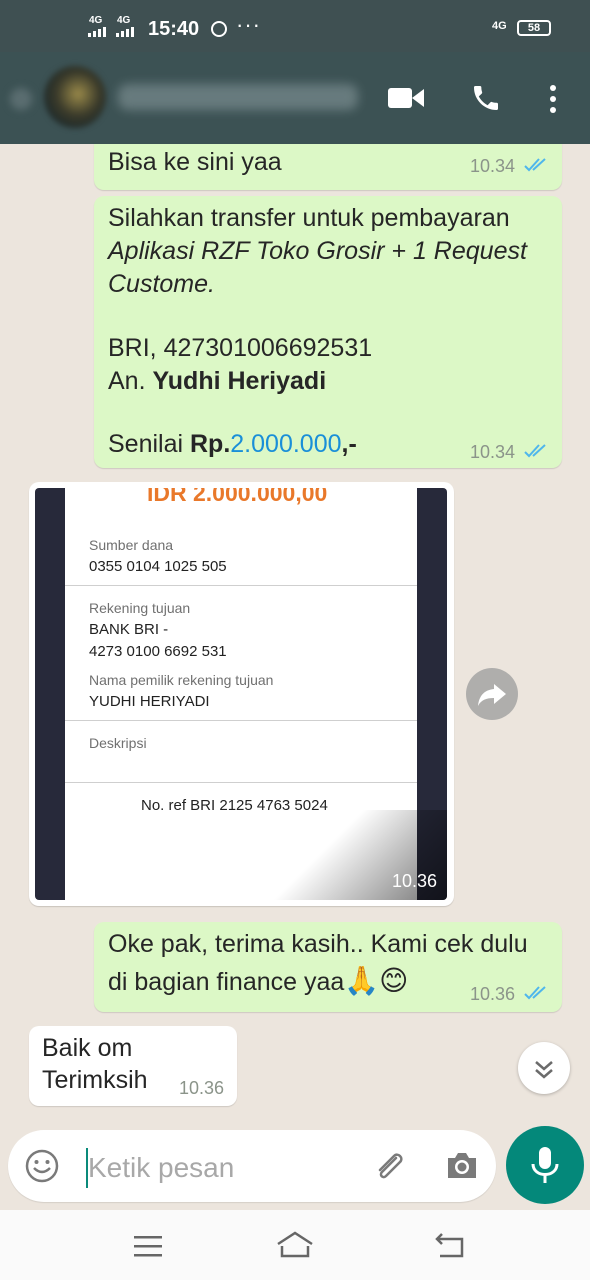 The width and height of the screenshot is (590, 1280). What do you see at coordinates (252, 1166) in the screenshot?
I see `message-input: Ketik pesan` at bounding box center [252, 1166].